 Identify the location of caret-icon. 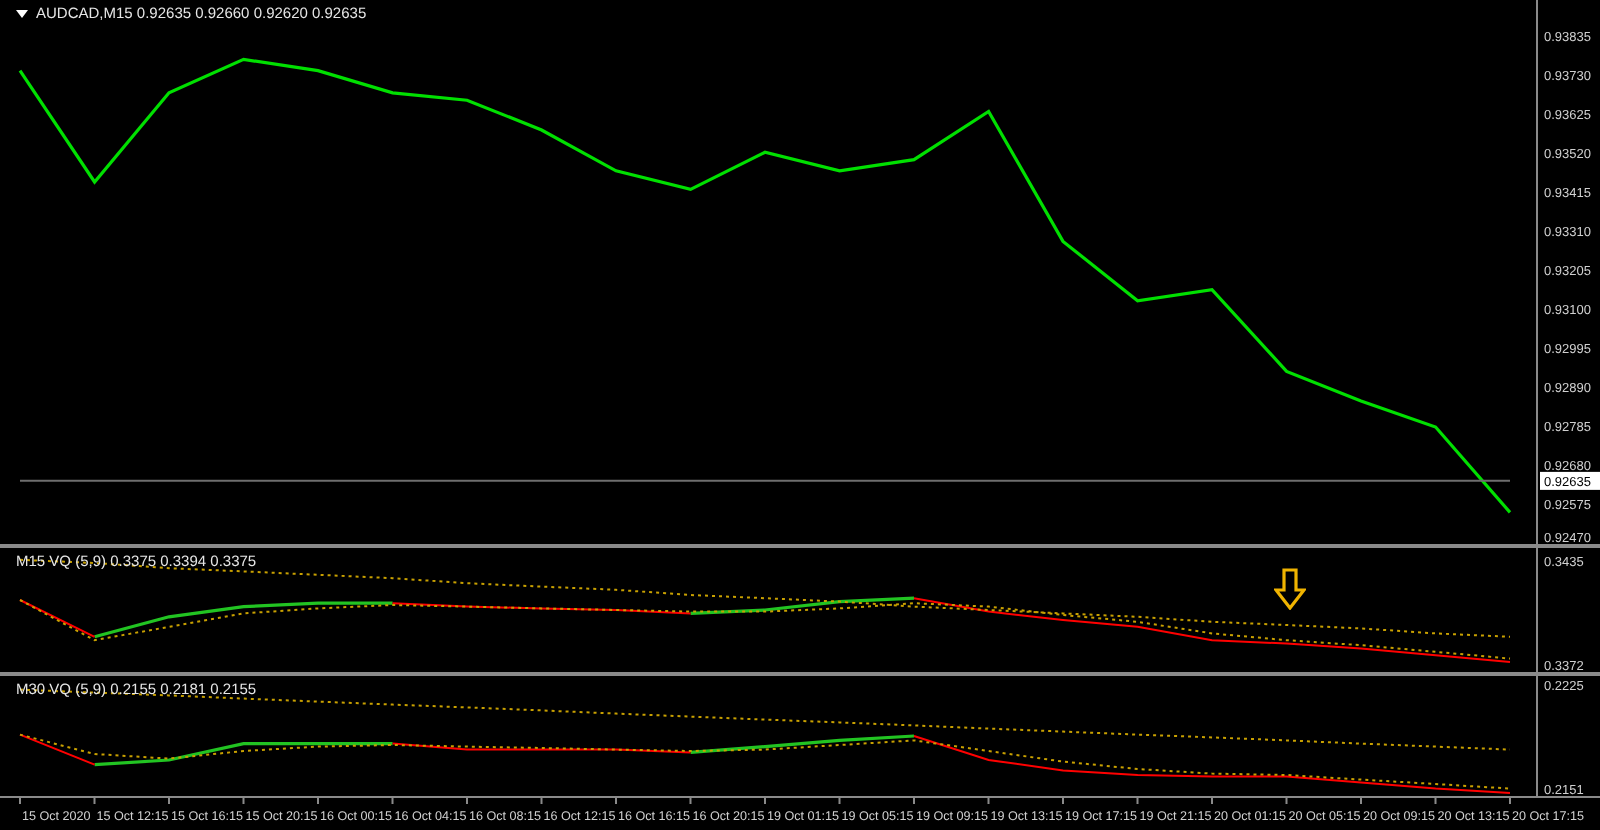
(22, 13).